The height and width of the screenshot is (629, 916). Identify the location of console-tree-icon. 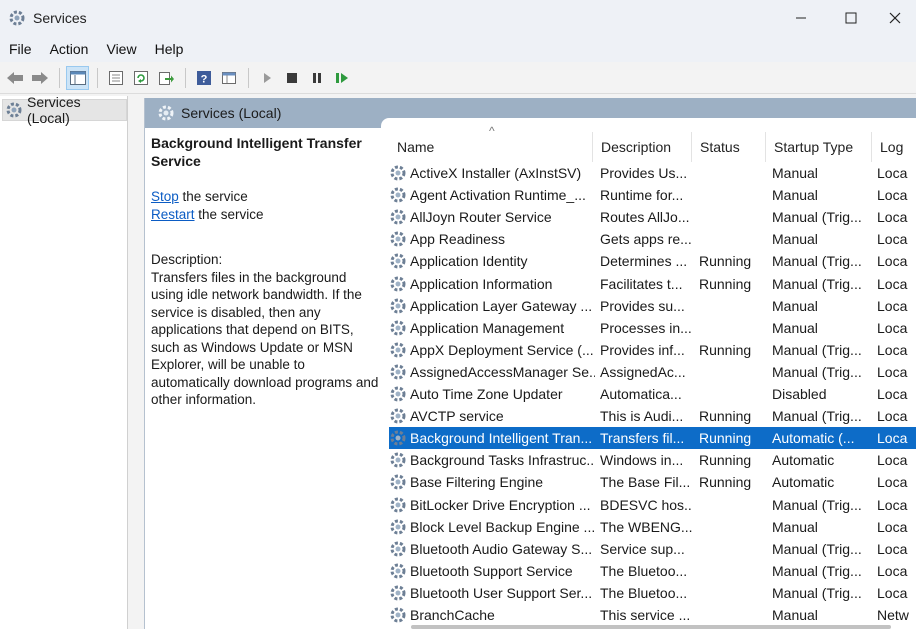
(77, 77).